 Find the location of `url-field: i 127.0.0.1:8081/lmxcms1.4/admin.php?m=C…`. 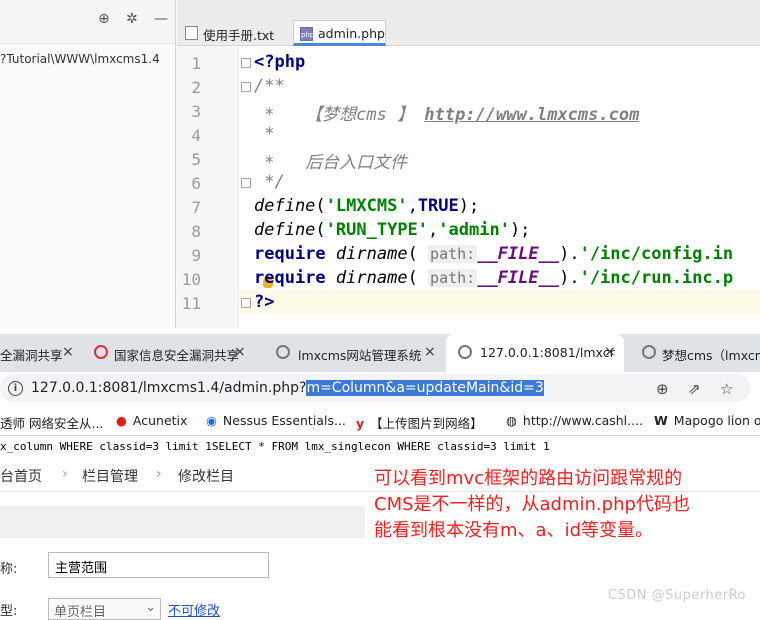

url-field: i 127.0.0.1:8081/lmxcms1.4/admin.php?m=C… is located at coordinates (375, 388).